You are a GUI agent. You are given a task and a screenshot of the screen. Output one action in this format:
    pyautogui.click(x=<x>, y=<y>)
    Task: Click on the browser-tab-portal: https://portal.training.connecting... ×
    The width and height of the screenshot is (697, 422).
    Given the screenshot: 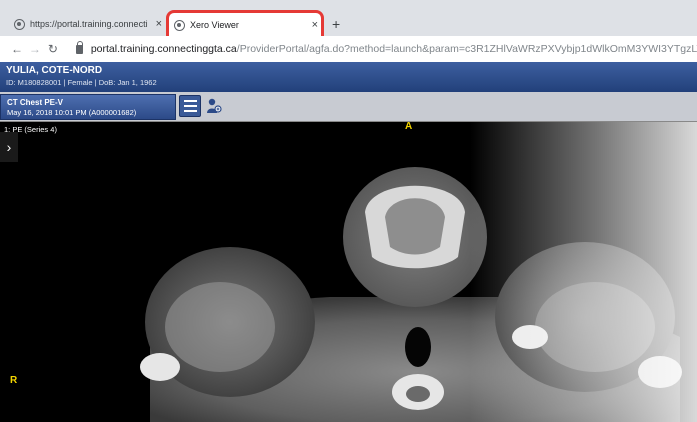 What is the action you would take?
    pyautogui.click(x=86, y=24)
    